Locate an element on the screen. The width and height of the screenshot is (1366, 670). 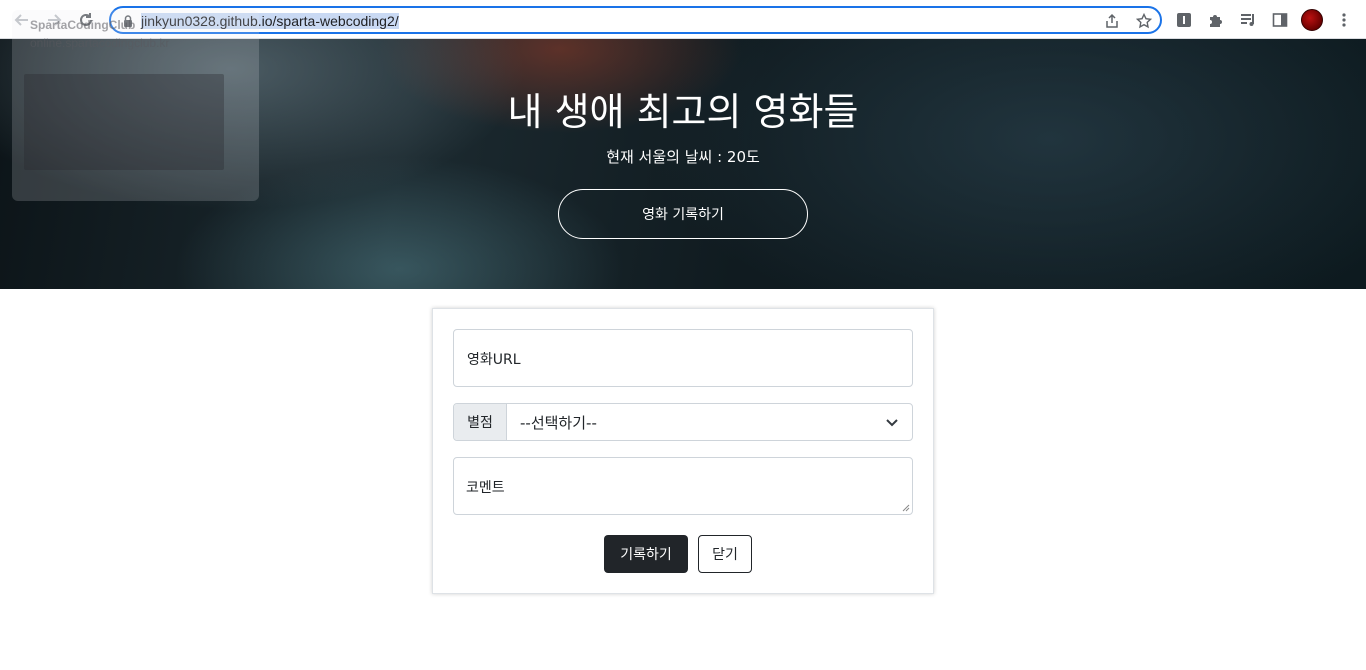
resize-handle-icon is located at coordinates (906, 508).